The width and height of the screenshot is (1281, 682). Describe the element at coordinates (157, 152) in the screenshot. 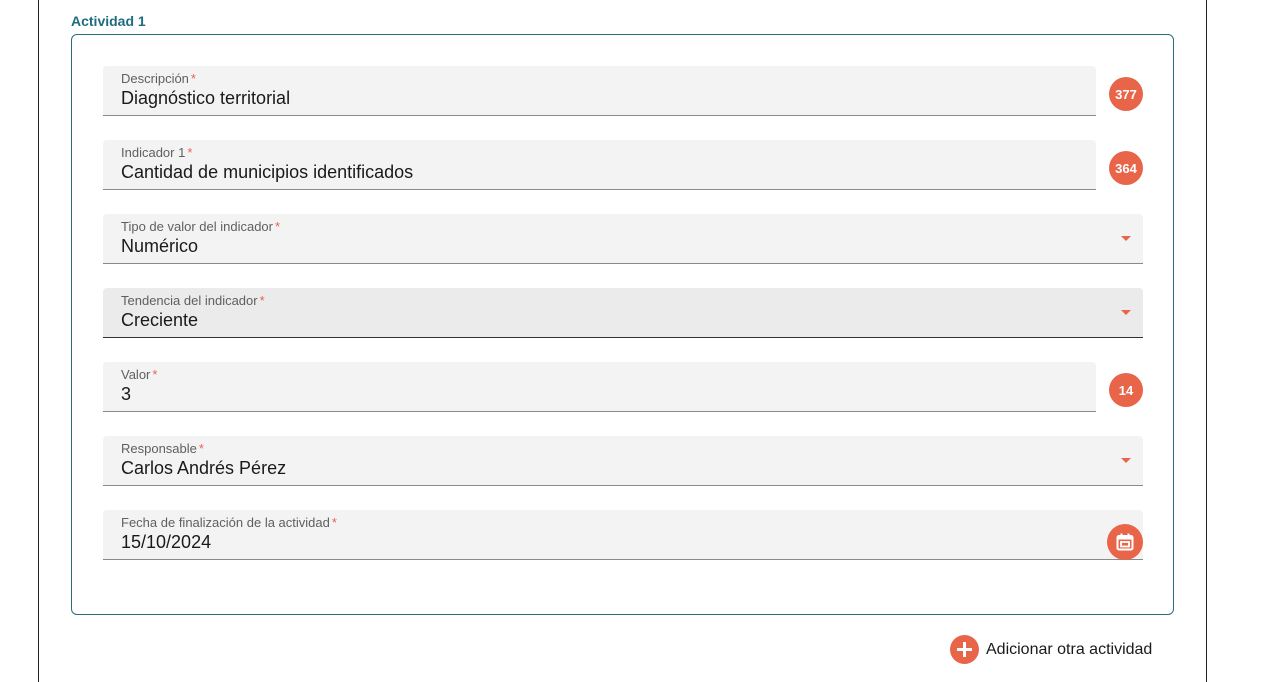

I see `indicator-label: Indicador 1 *` at that location.